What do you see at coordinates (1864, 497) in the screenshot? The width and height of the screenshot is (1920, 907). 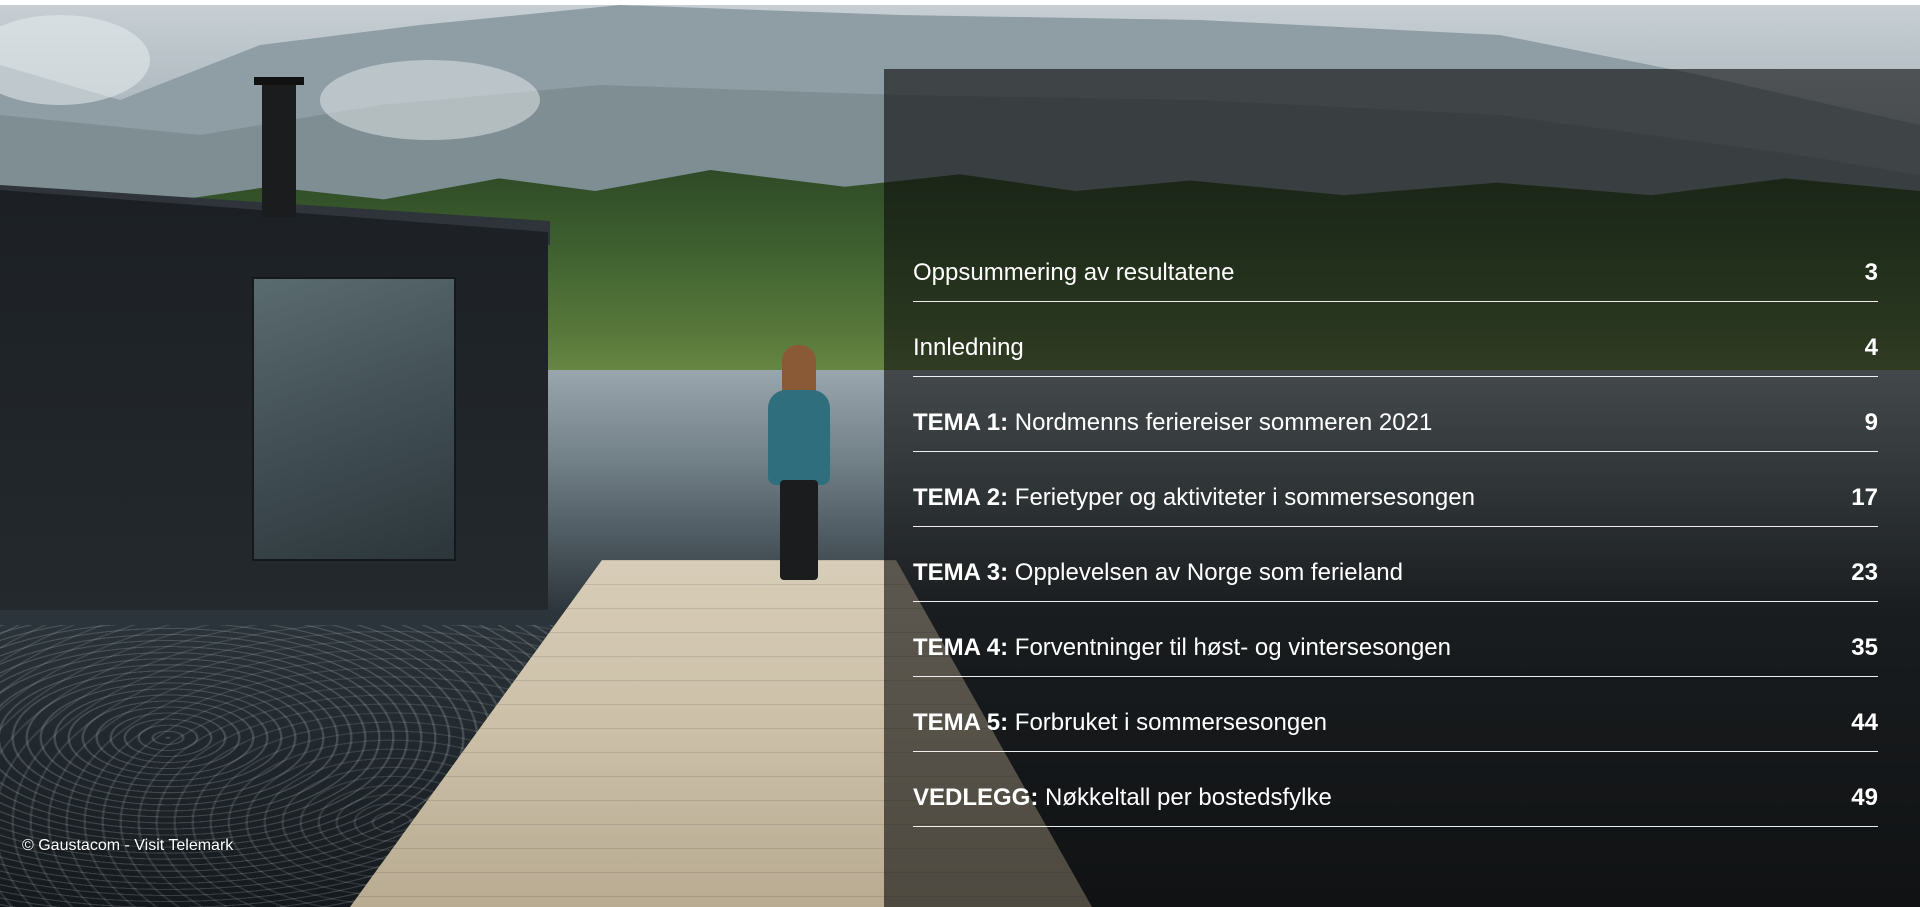 I see `toc-page-number: 17` at bounding box center [1864, 497].